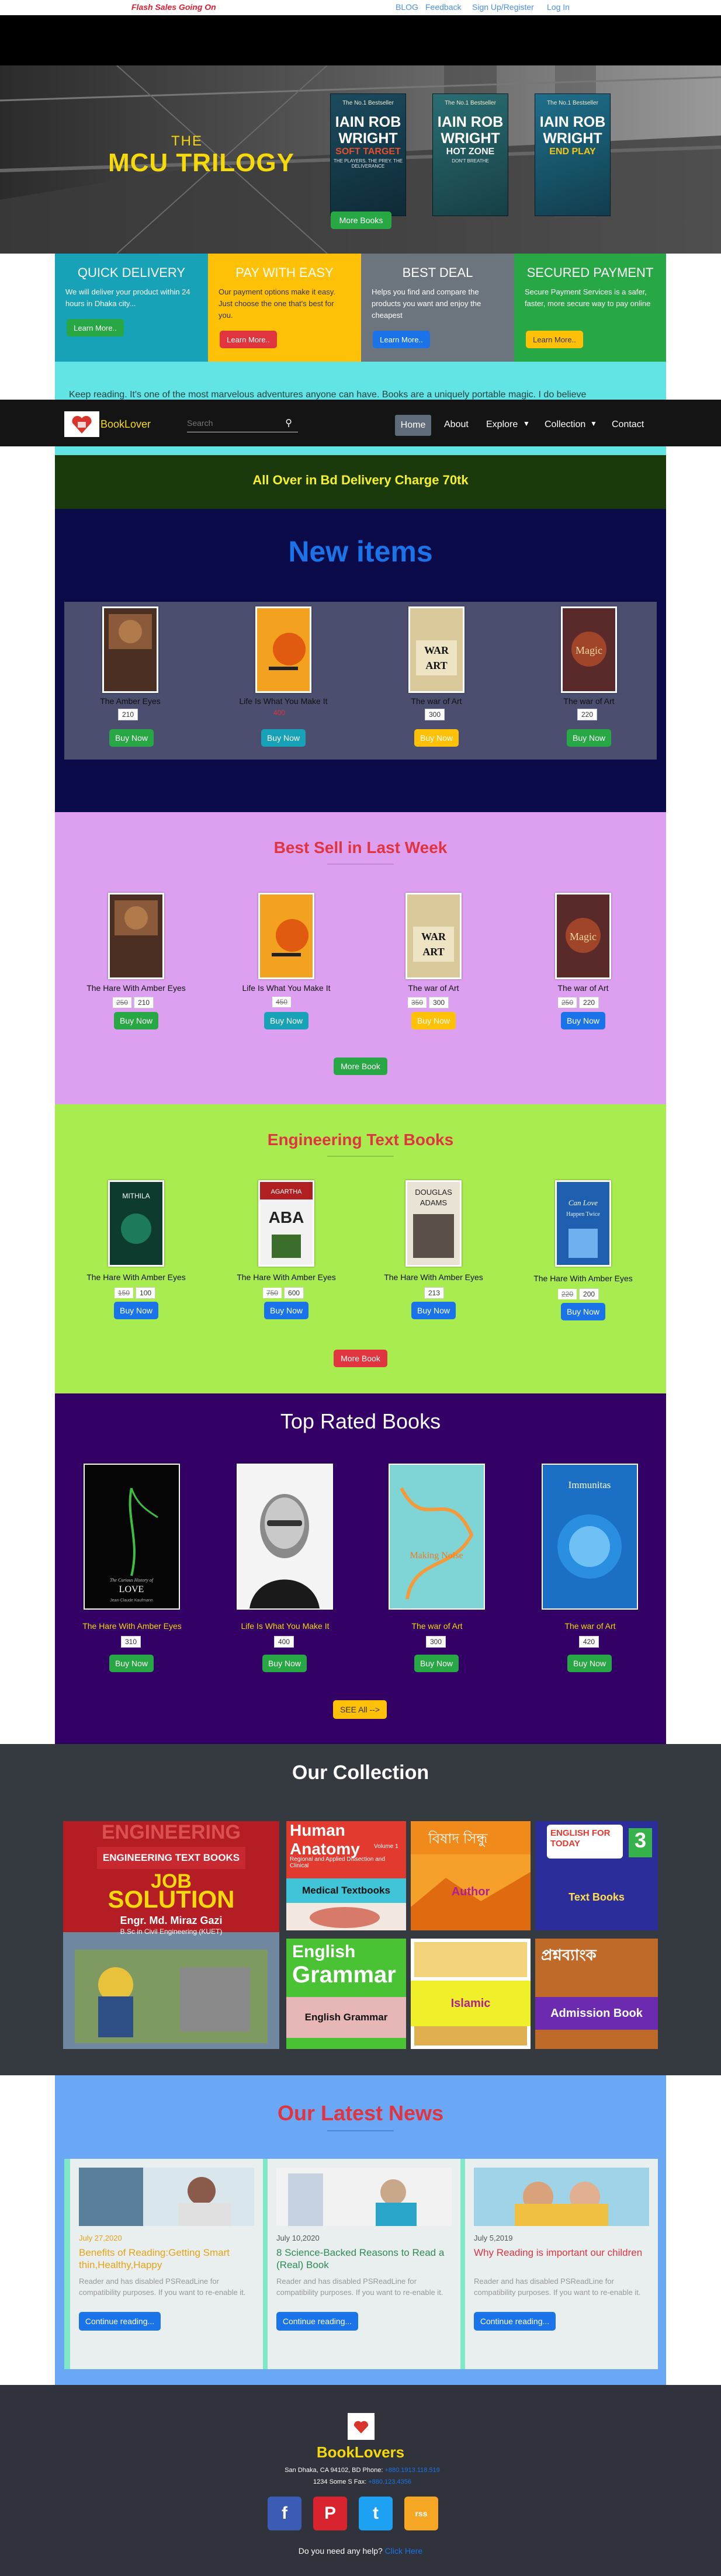 This screenshot has width=721, height=2576. I want to click on book-cover-immunitas: Immunitas, so click(590, 1537).